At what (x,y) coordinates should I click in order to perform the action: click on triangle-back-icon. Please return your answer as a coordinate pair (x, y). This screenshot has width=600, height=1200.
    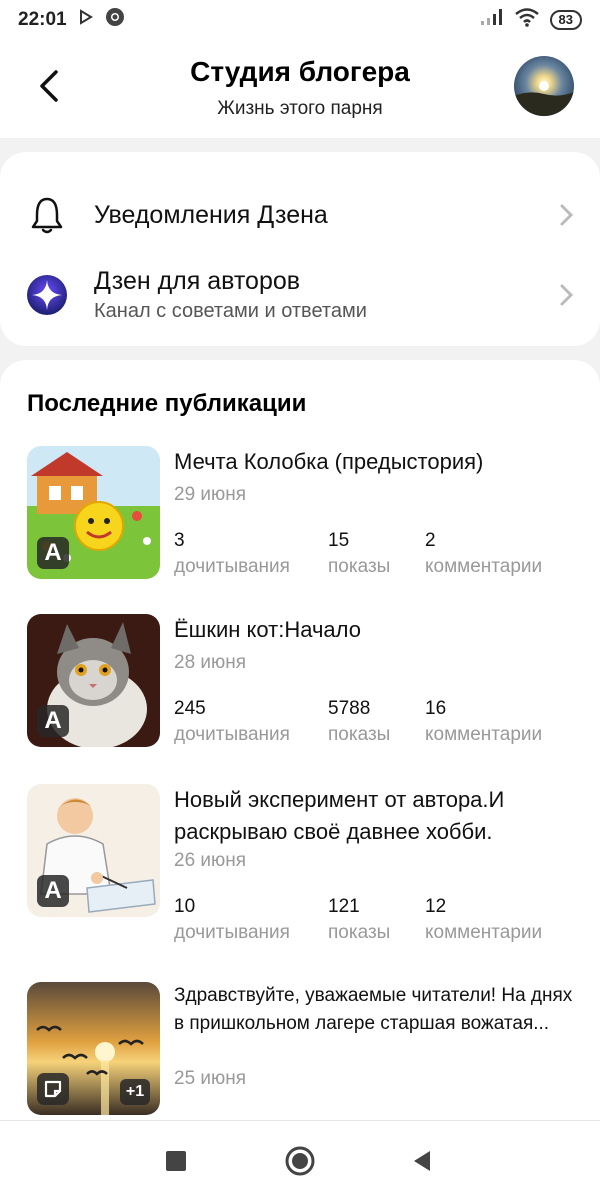
    Looking at the image, I should click on (422, 1161).